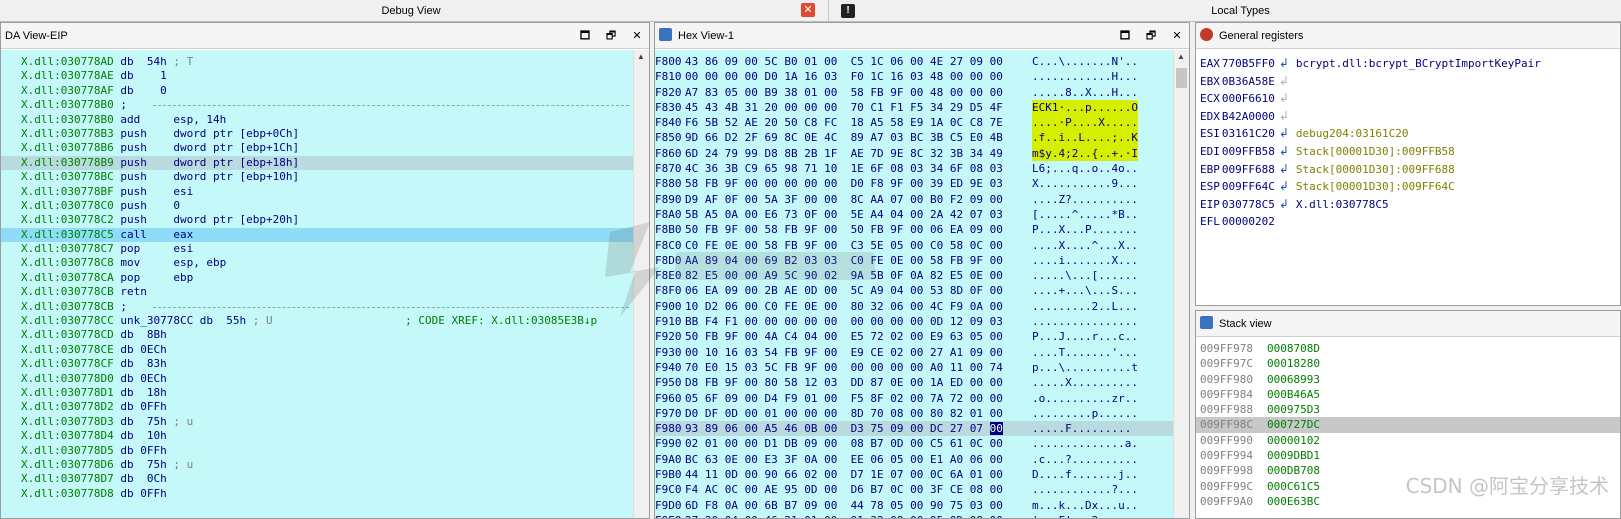 This screenshot has width=1621, height=519. Describe the element at coordinates (317, 479) in the screenshot. I see `disasm-line: X.dll:030778D7 db 0Ch` at that location.